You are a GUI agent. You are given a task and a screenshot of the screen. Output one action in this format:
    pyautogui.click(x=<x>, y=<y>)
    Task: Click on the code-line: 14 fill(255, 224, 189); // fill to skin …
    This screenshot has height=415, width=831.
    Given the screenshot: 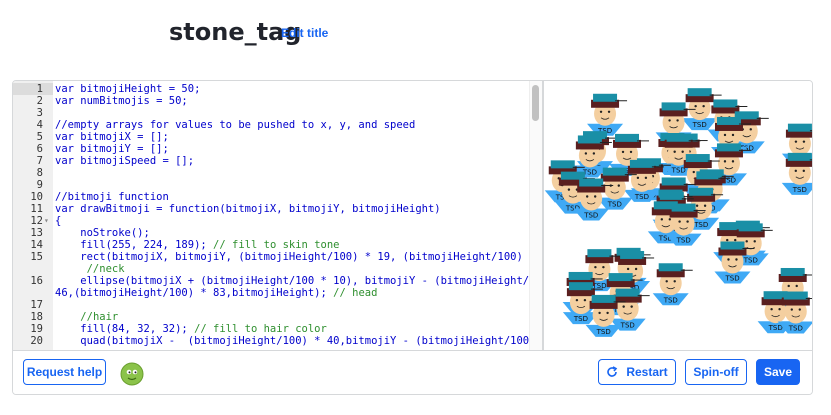 What is the action you would take?
    pyautogui.click(x=271, y=245)
    